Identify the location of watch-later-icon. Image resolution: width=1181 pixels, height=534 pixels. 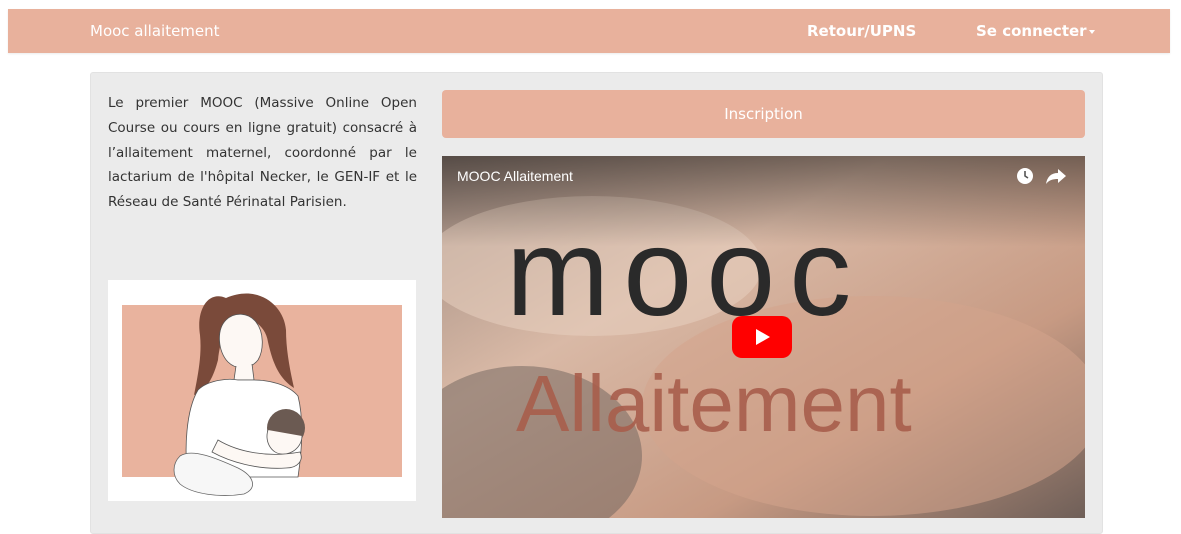
(1025, 176).